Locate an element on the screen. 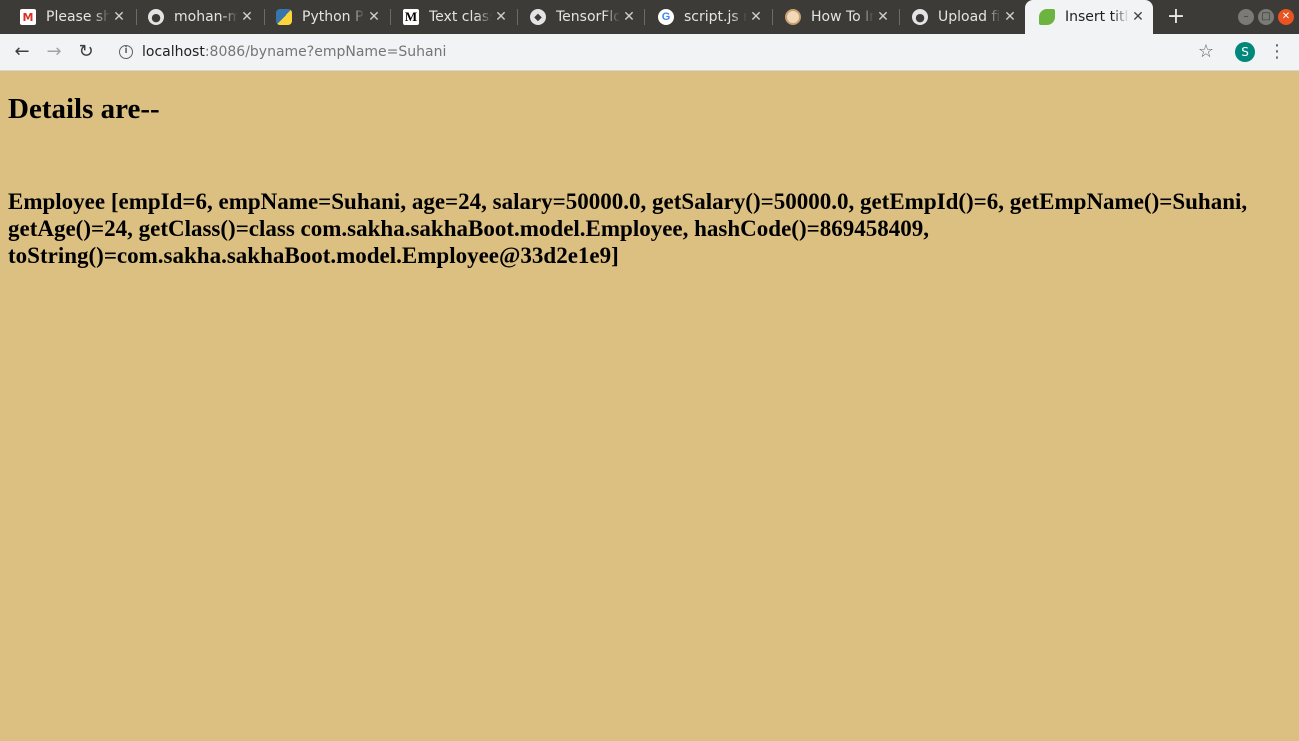  info-icon: i is located at coordinates (126, 52).